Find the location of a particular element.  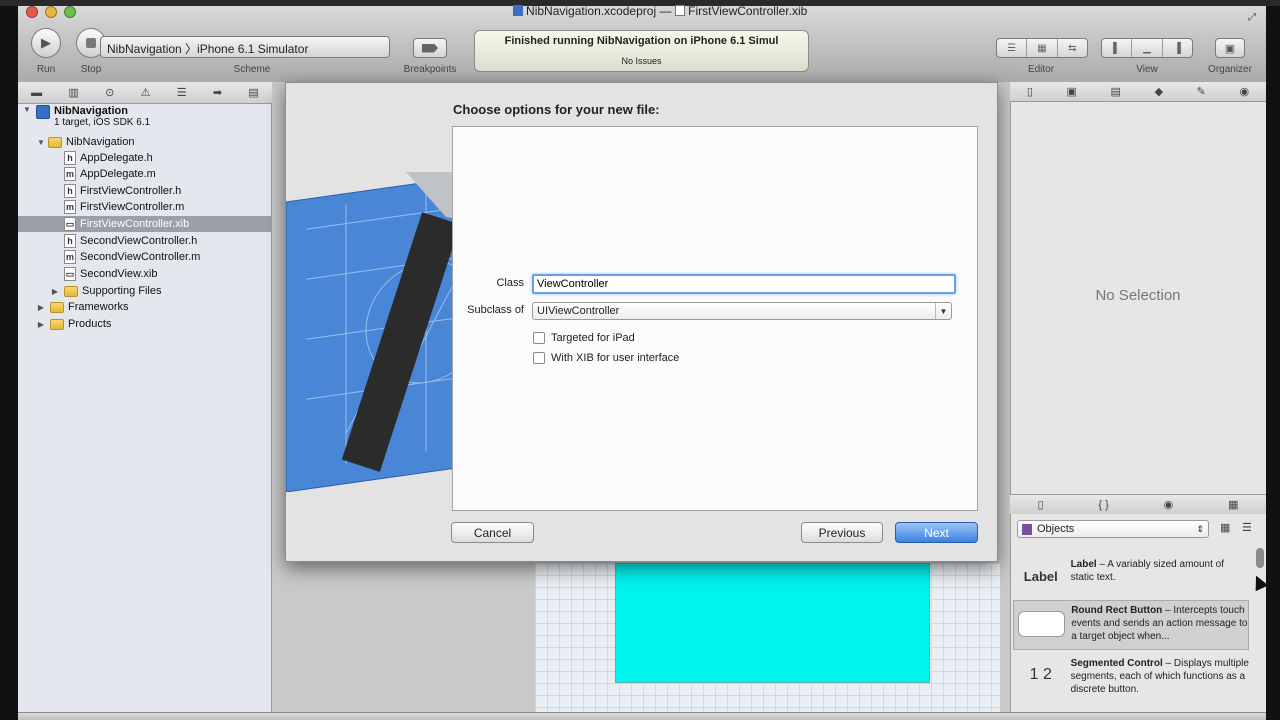

library-item-name: Label is located at coordinates (1083, 564).